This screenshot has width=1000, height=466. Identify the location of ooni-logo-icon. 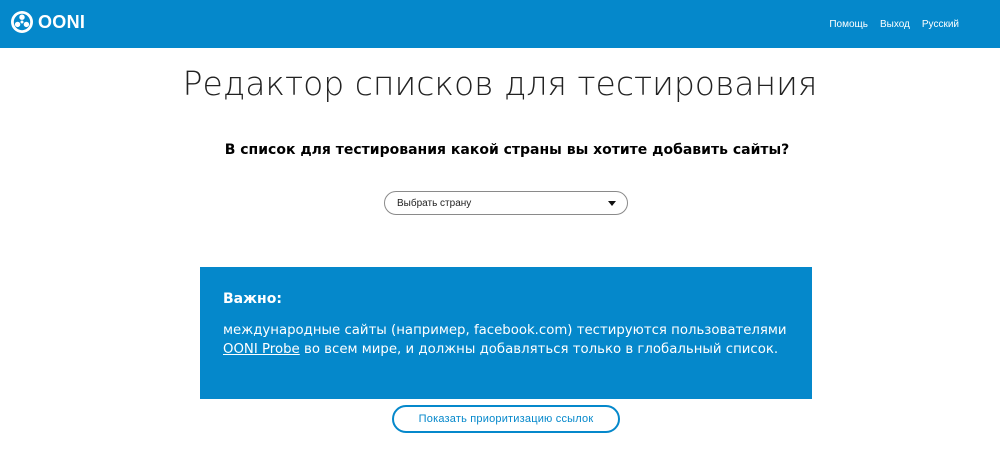
(22, 22).